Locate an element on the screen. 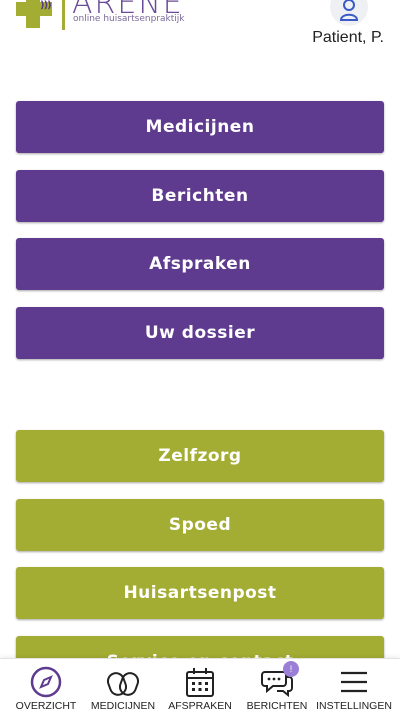  nav-berichten: BERICHTEN is located at coordinates (277, 685).